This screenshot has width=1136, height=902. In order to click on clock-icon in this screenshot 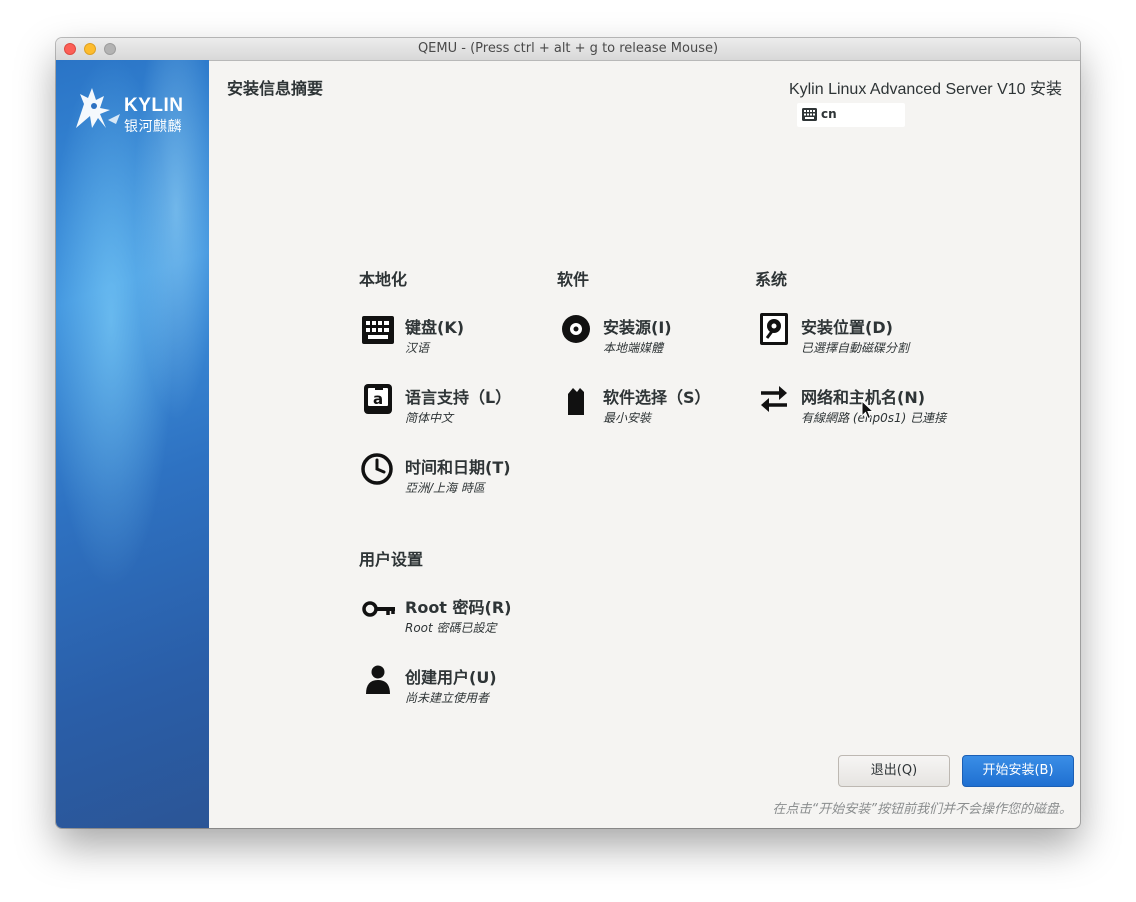, I will do `click(377, 469)`.